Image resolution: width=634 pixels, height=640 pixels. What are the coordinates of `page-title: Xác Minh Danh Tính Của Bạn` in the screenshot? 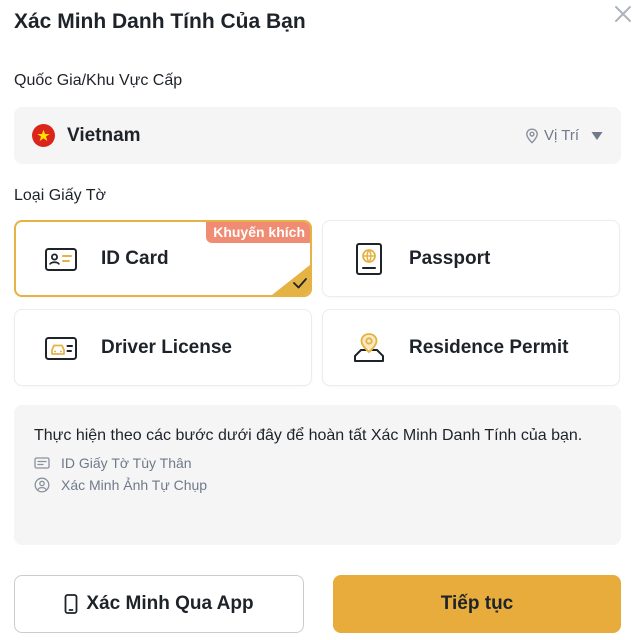 It's located at (160, 21).